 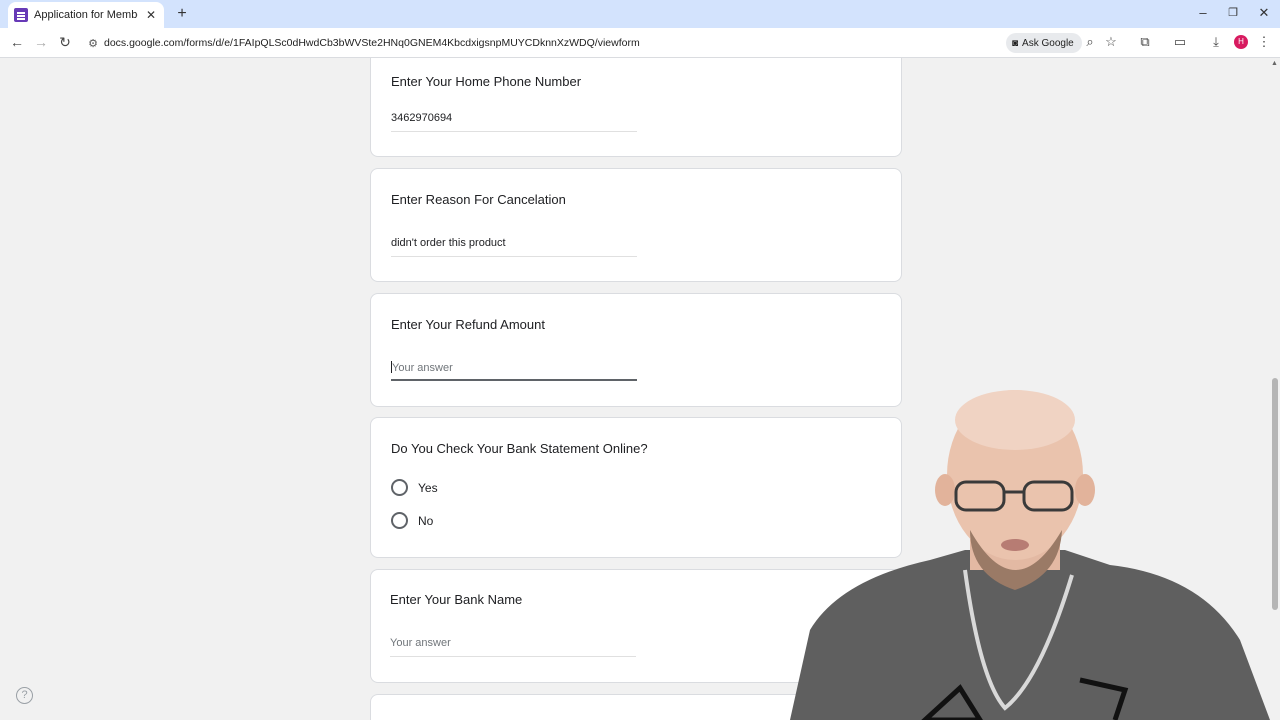 I want to click on question-title: Enter Your Refund Amount, so click(x=468, y=324).